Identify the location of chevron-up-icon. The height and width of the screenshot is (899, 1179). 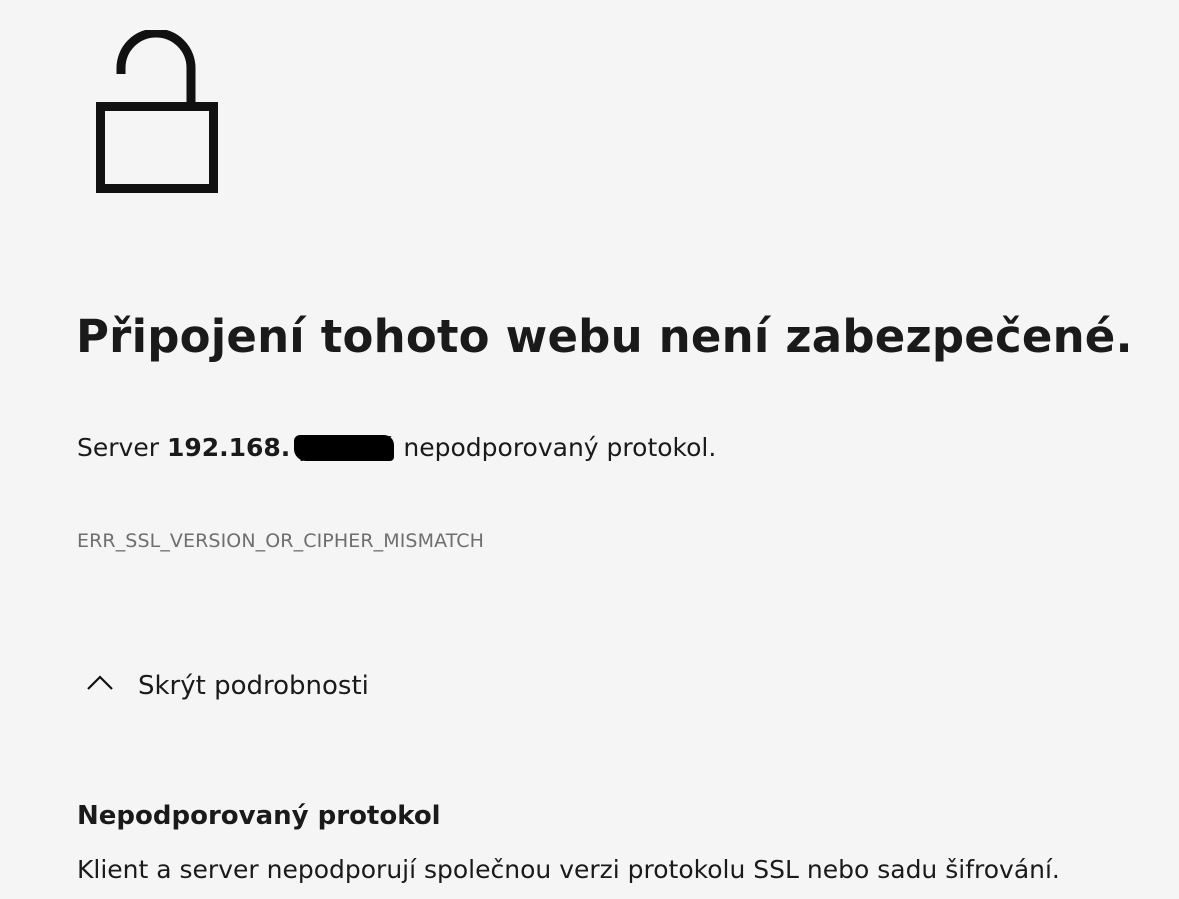
(99, 686).